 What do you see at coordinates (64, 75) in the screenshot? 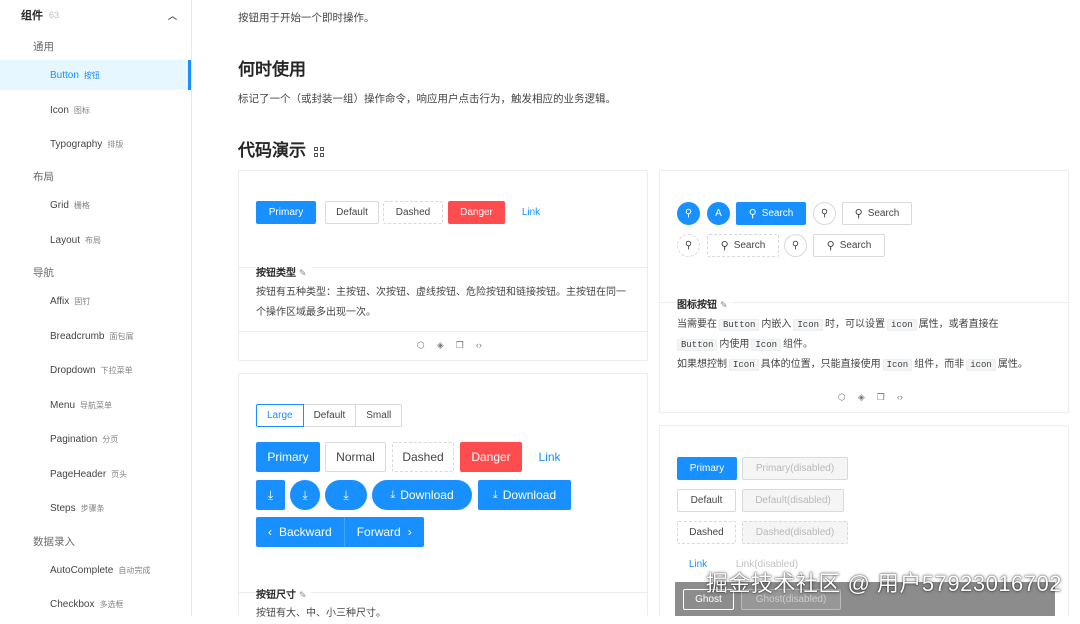
I see `sidebar-item-label: Button` at bounding box center [64, 75].